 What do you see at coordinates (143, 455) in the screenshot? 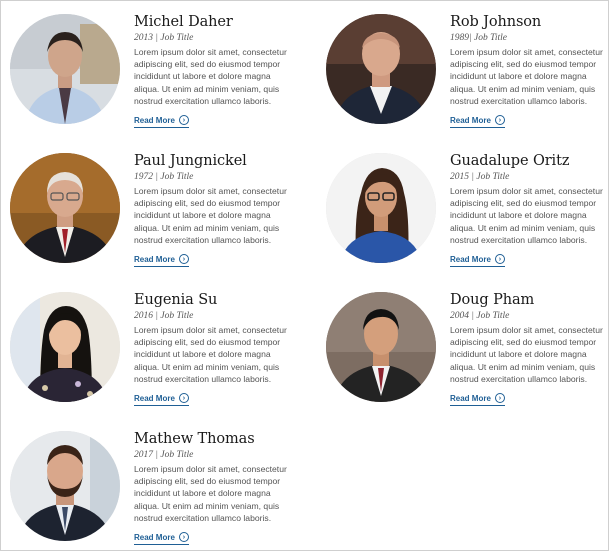
I see `person-year: 2017` at bounding box center [143, 455].